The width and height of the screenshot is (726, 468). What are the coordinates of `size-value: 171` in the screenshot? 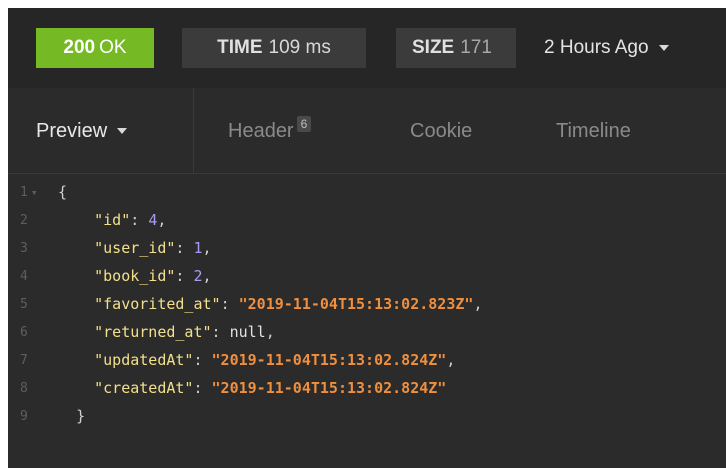 It's located at (476, 47).